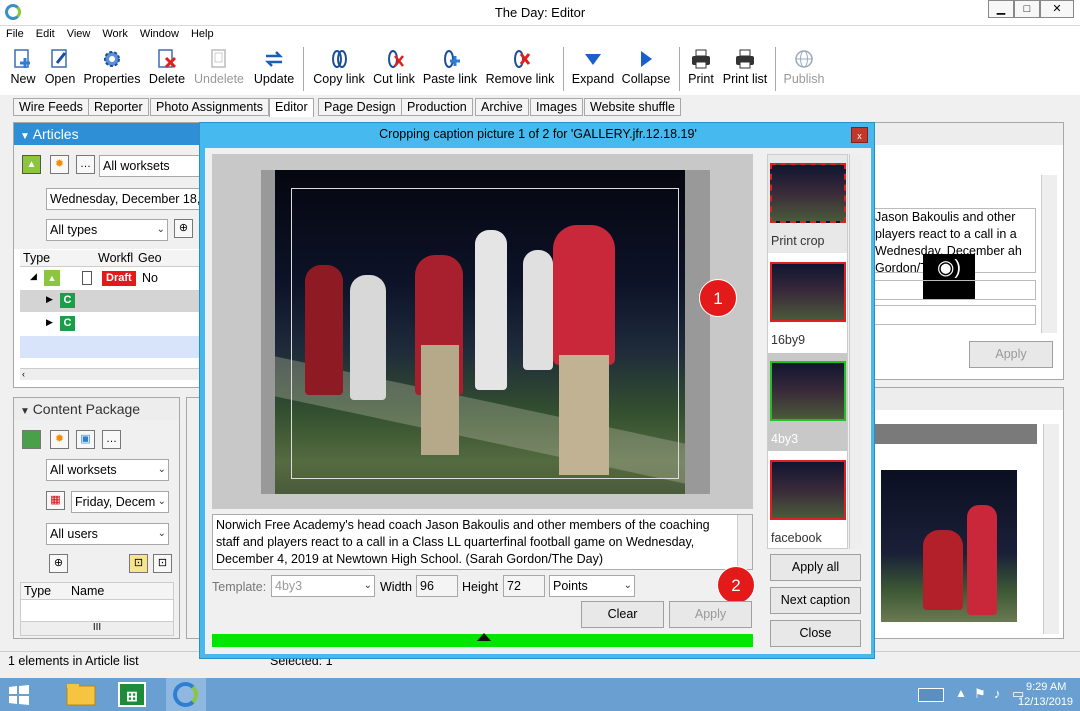  I want to click on table-row, so click(111, 347).